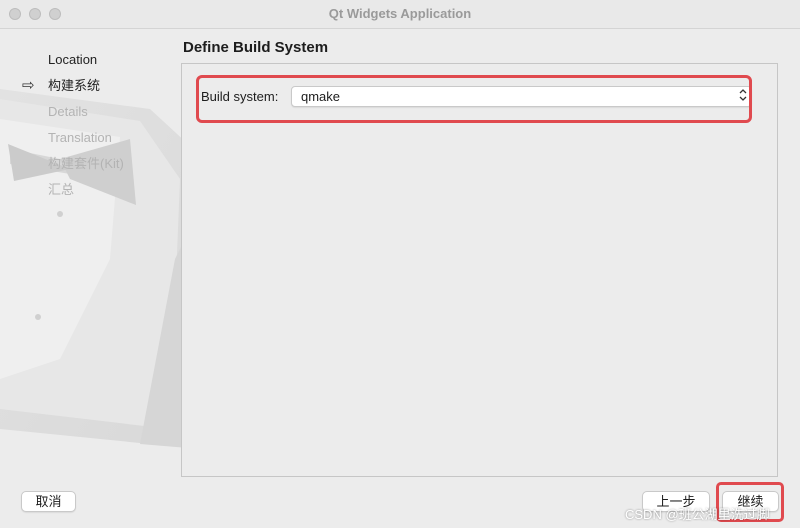 This screenshot has width=800, height=528. What do you see at coordinates (68, 111) in the screenshot?
I see `step-details: Details` at bounding box center [68, 111].